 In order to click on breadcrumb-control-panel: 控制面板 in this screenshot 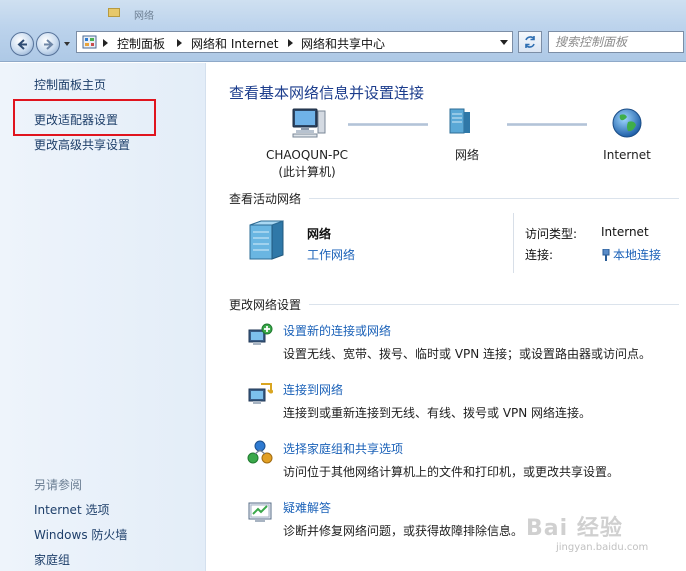, I will do `click(141, 43)`.